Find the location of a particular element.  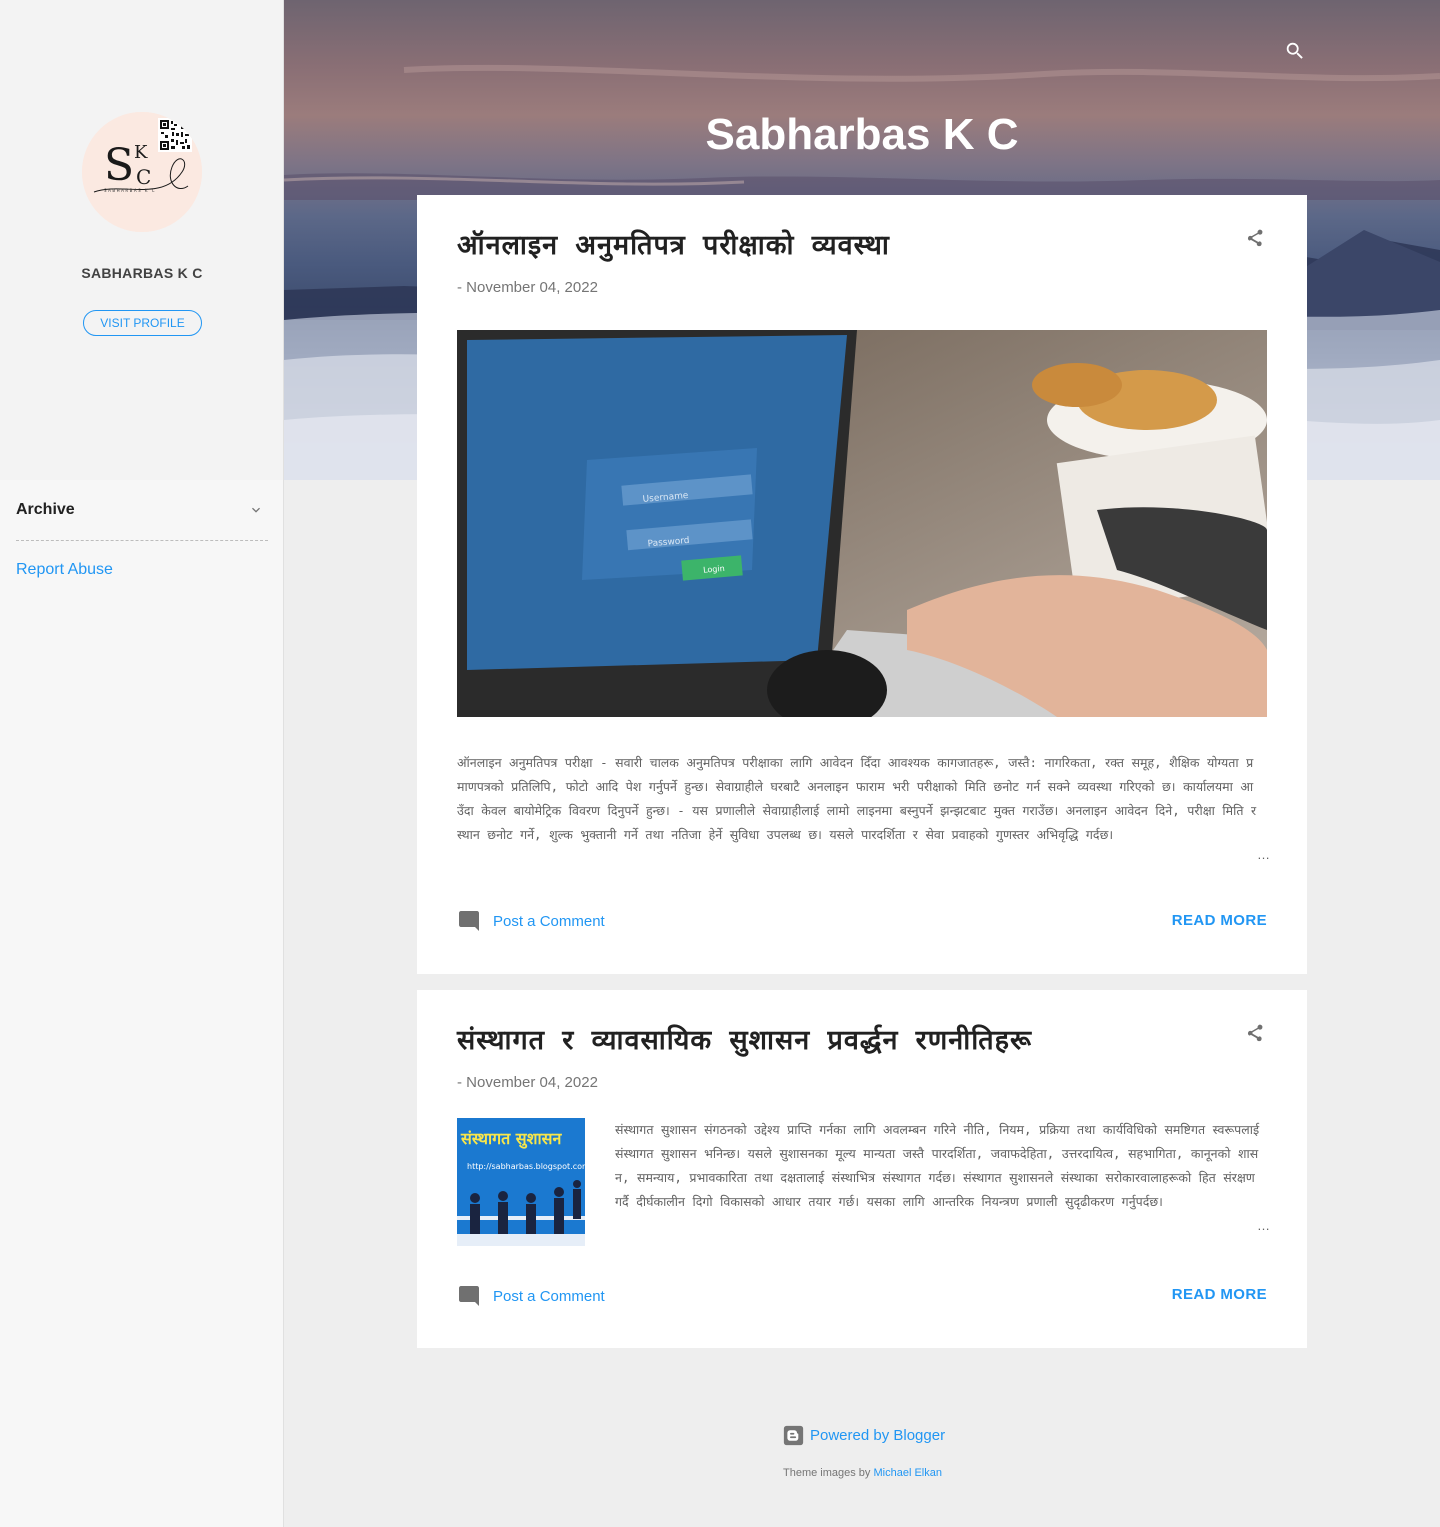

avatar: S K C SABHARBAS K C is located at coordinates (142, 172).